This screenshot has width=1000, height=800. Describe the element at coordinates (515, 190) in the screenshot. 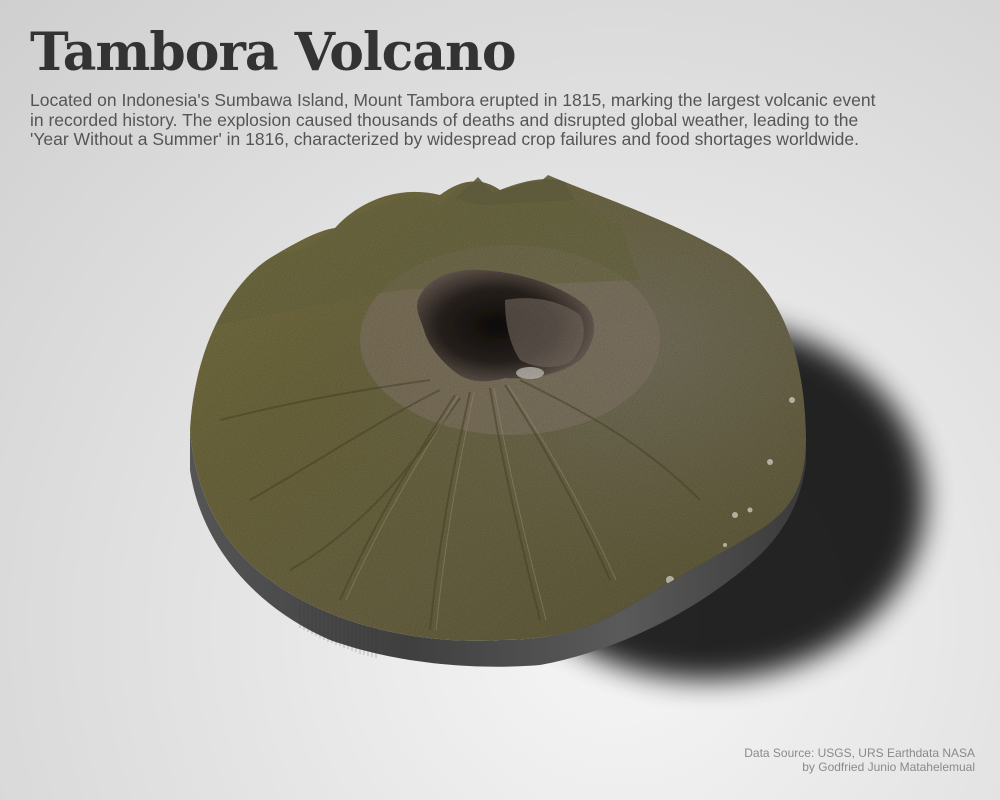

I see `summit-peaks` at that location.